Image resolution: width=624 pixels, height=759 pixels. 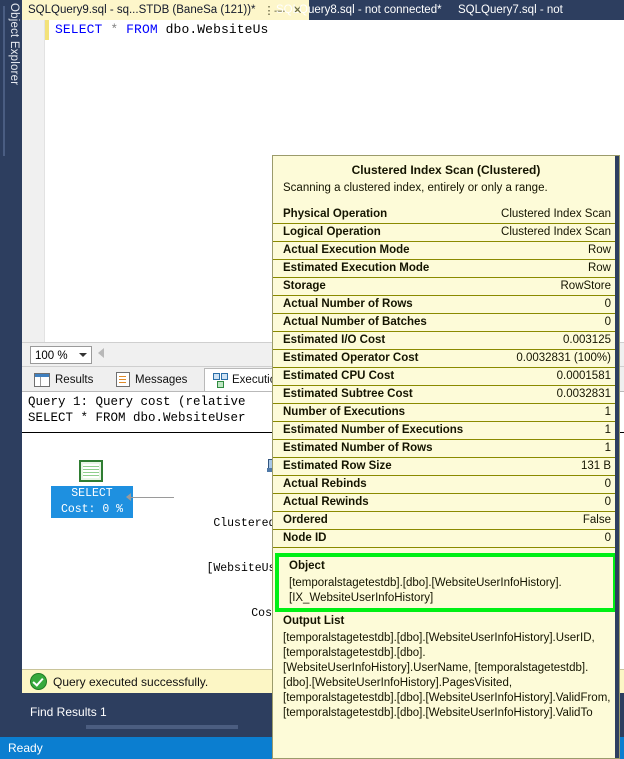 What do you see at coordinates (378, 215) in the screenshot?
I see `tooltip-property-key: Physical Operation` at bounding box center [378, 215].